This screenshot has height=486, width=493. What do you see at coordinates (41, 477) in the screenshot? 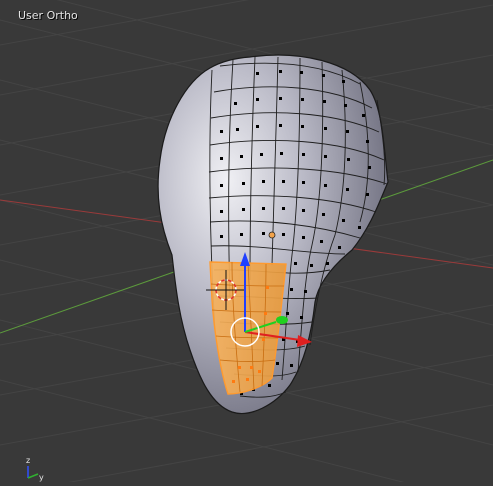
I see `axis-y-label: y` at bounding box center [41, 477].